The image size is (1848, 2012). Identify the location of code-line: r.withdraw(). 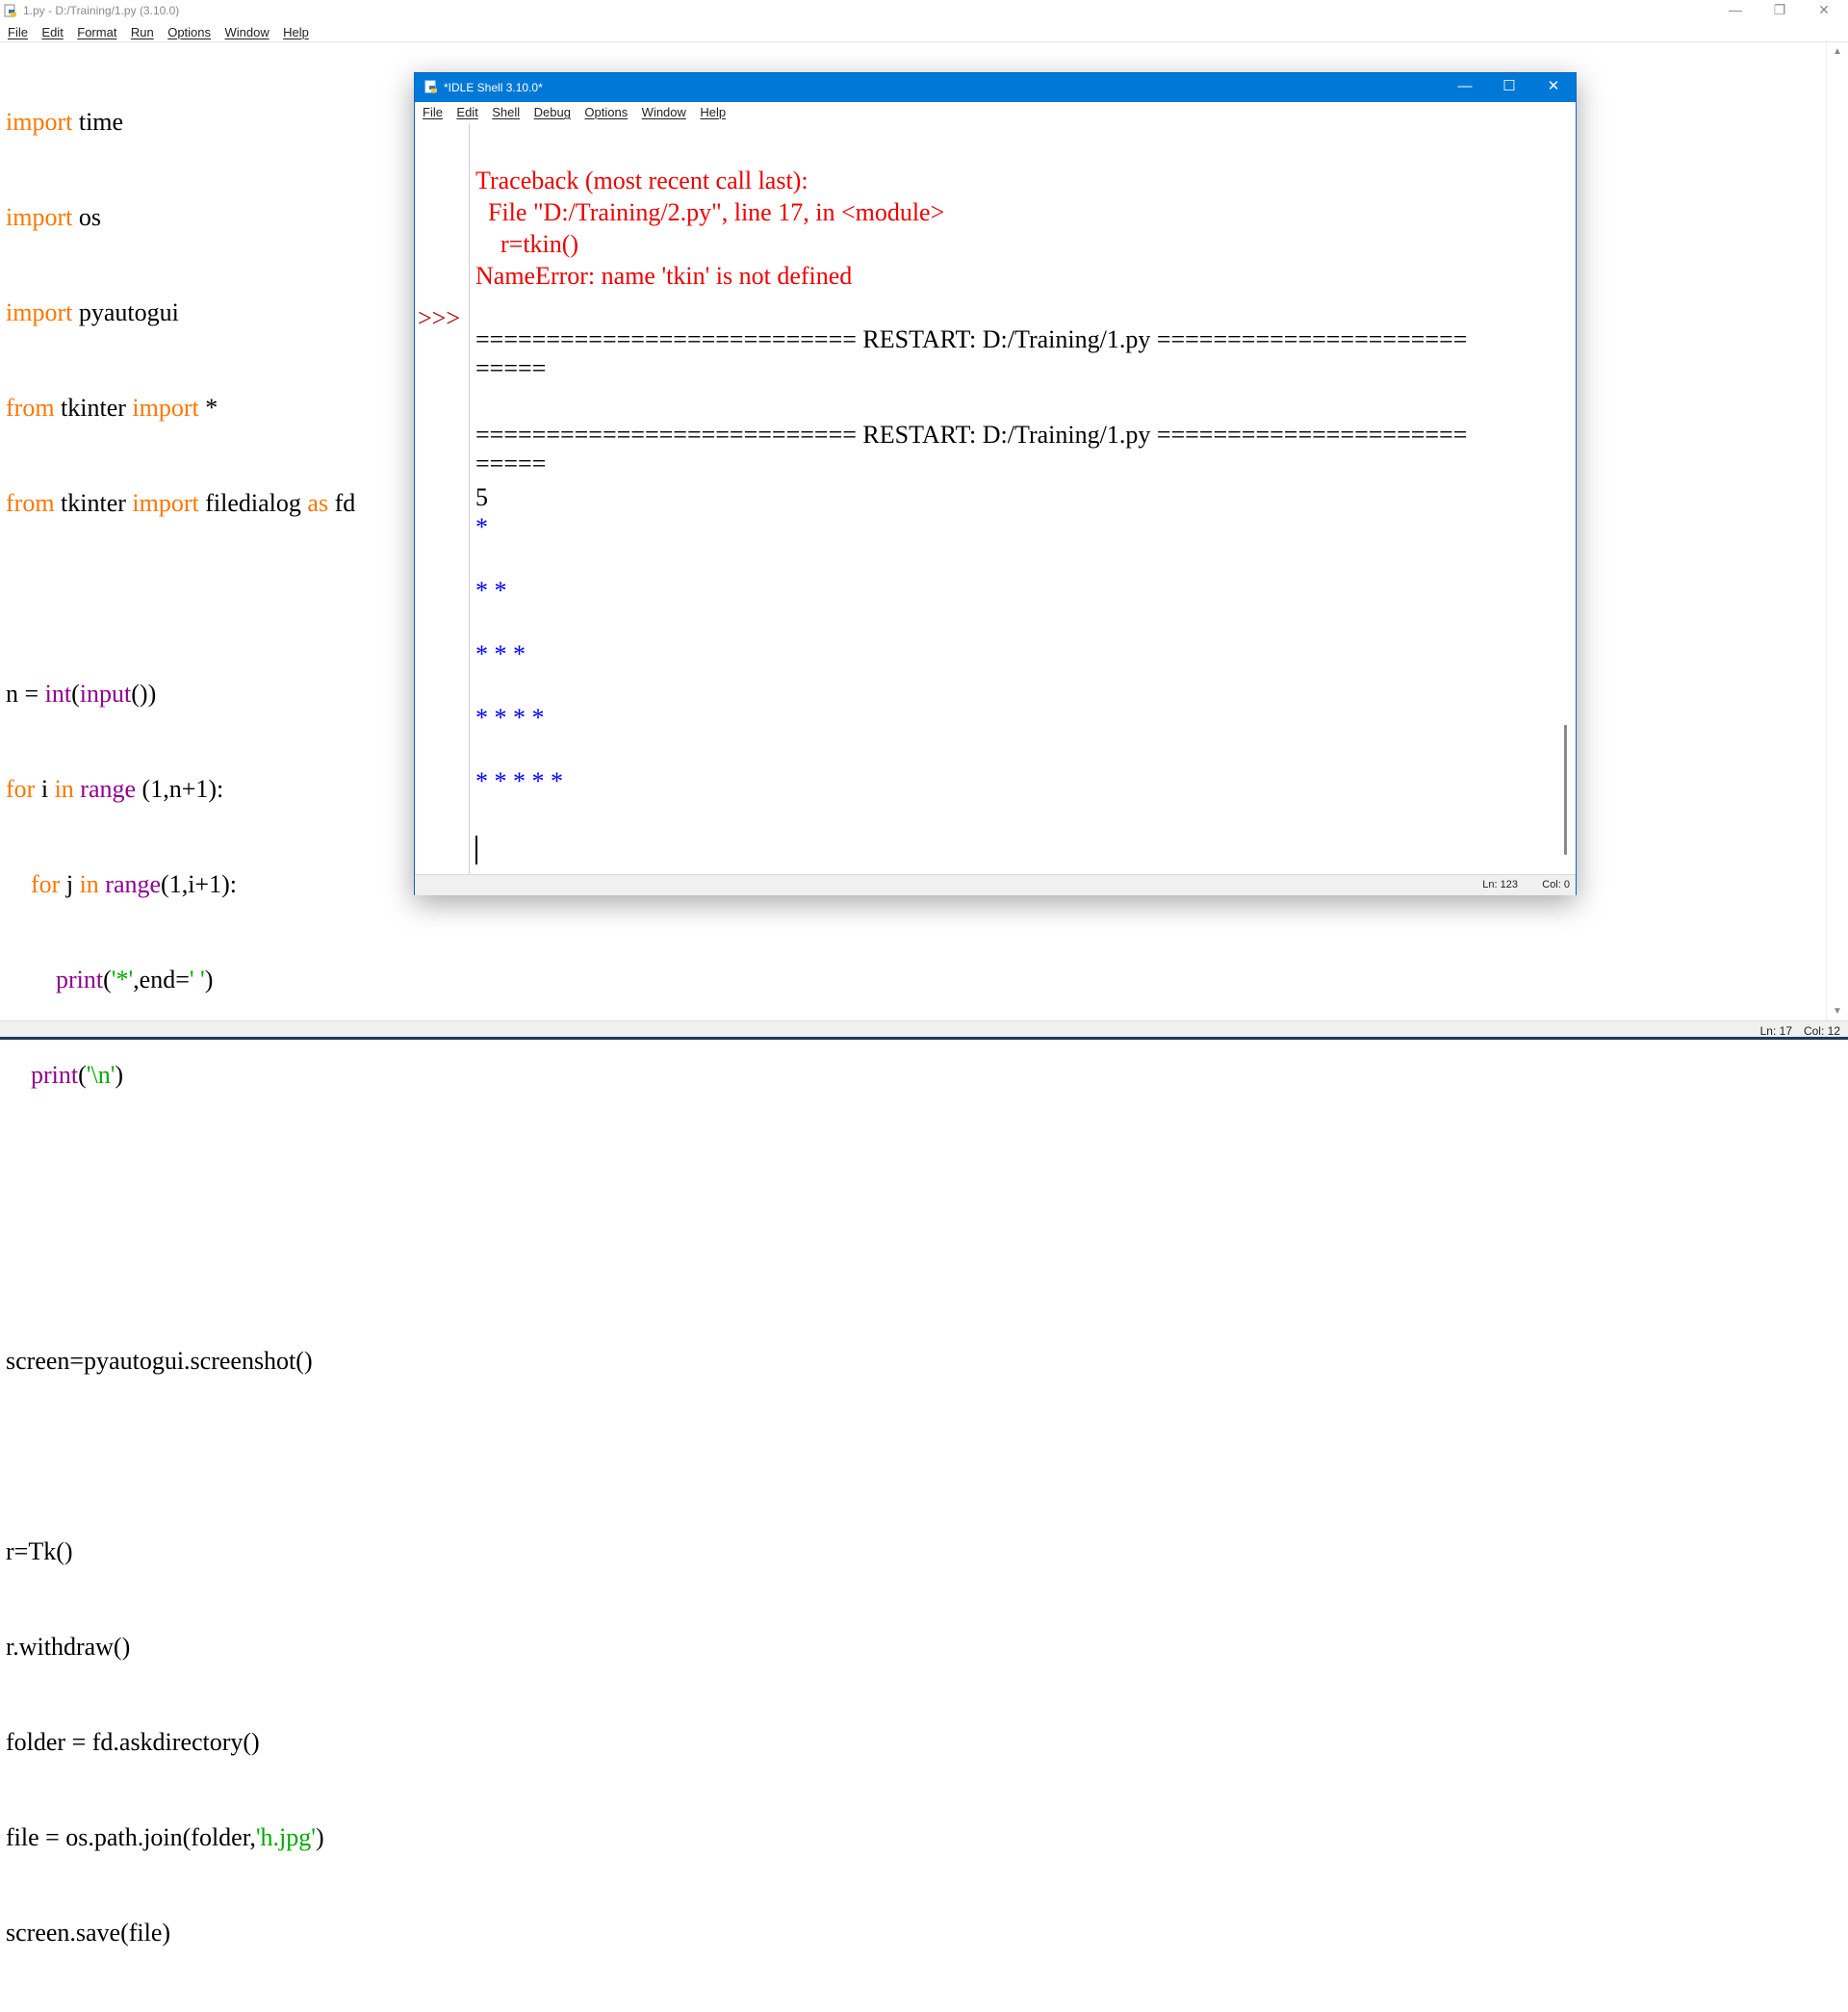
(68, 1647).